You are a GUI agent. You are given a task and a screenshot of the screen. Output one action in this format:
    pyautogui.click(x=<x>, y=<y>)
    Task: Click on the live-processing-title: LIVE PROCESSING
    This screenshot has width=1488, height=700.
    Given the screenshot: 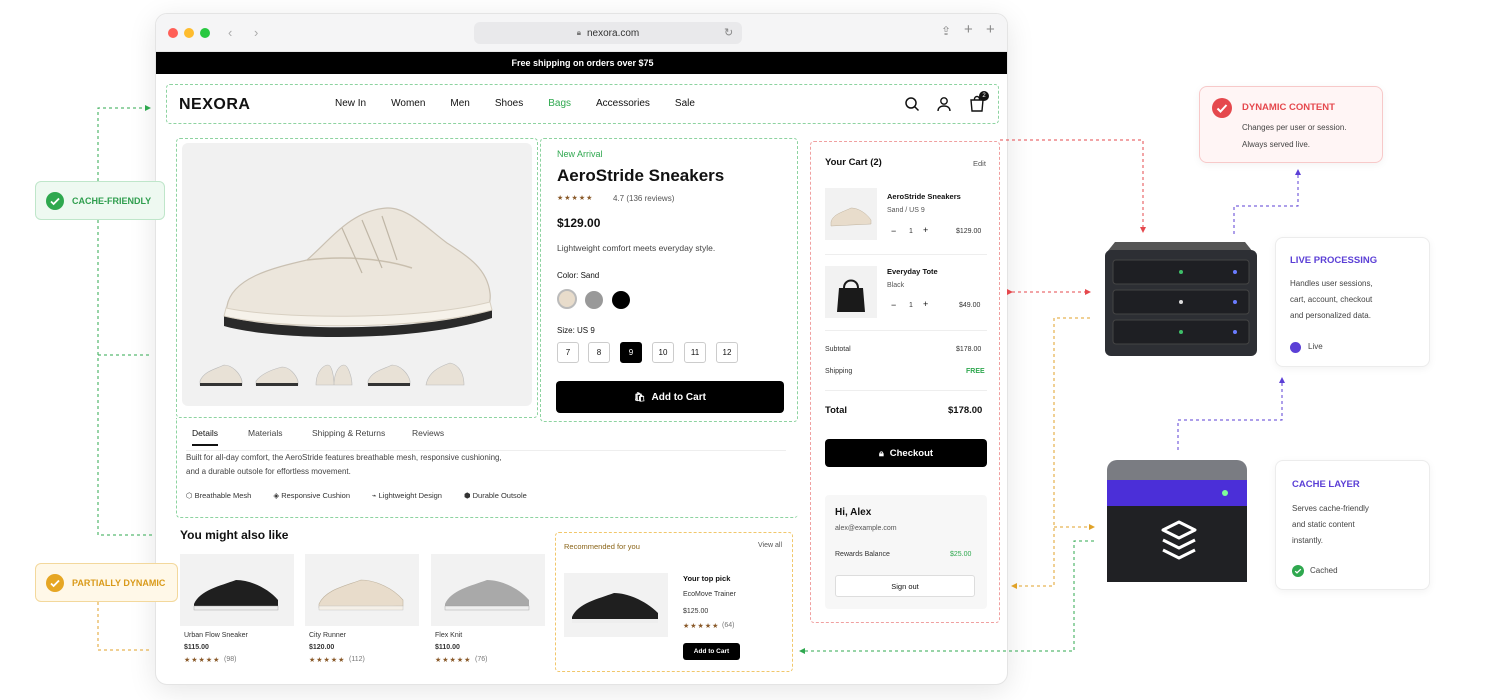 What is the action you would take?
    pyautogui.click(x=1334, y=260)
    